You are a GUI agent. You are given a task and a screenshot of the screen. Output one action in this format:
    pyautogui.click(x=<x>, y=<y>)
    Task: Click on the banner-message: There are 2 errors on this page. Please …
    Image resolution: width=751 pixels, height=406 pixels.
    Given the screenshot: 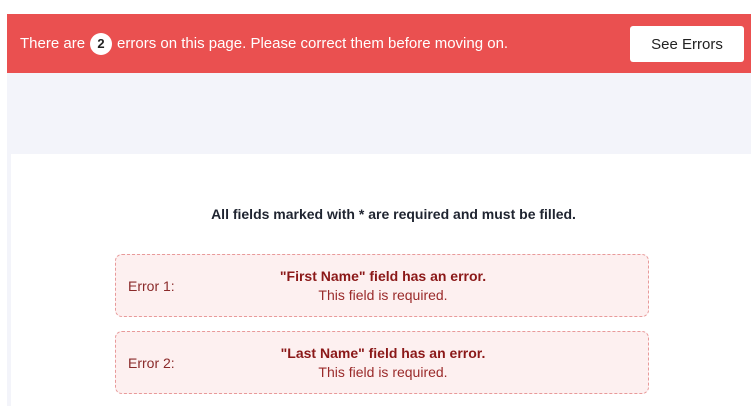 What is the action you would take?
    pyautogui.click(x=264, y=43)
    